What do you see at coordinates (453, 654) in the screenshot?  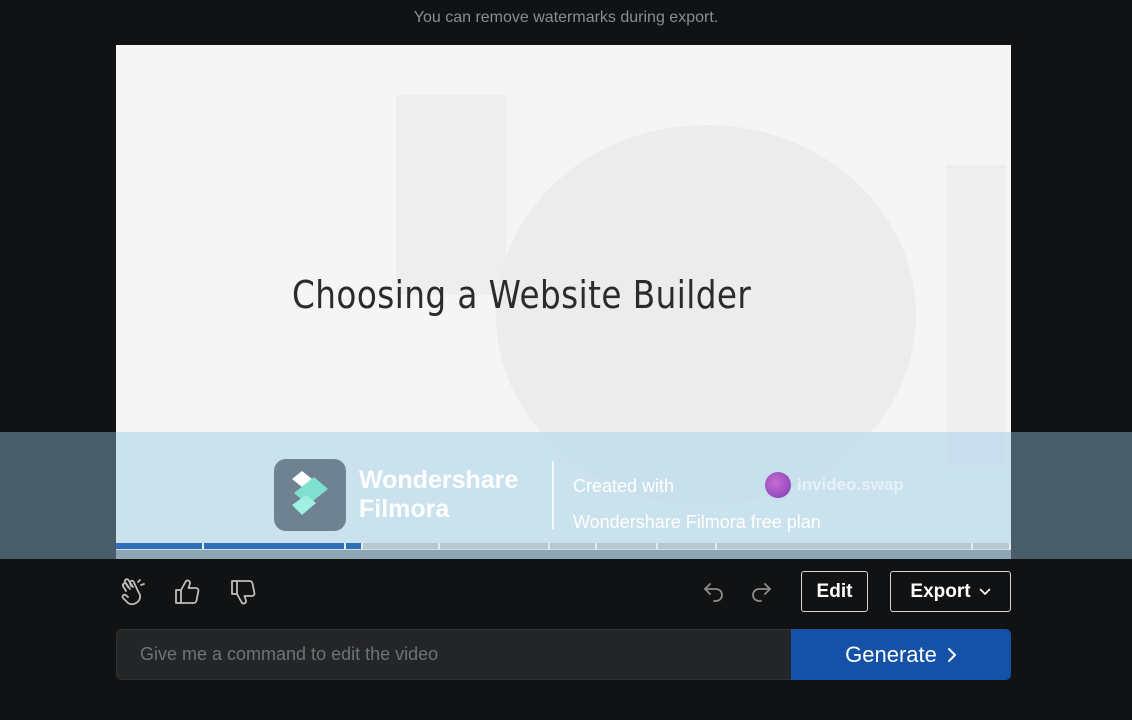 I see `command-input` at bounding box center [453, 654].